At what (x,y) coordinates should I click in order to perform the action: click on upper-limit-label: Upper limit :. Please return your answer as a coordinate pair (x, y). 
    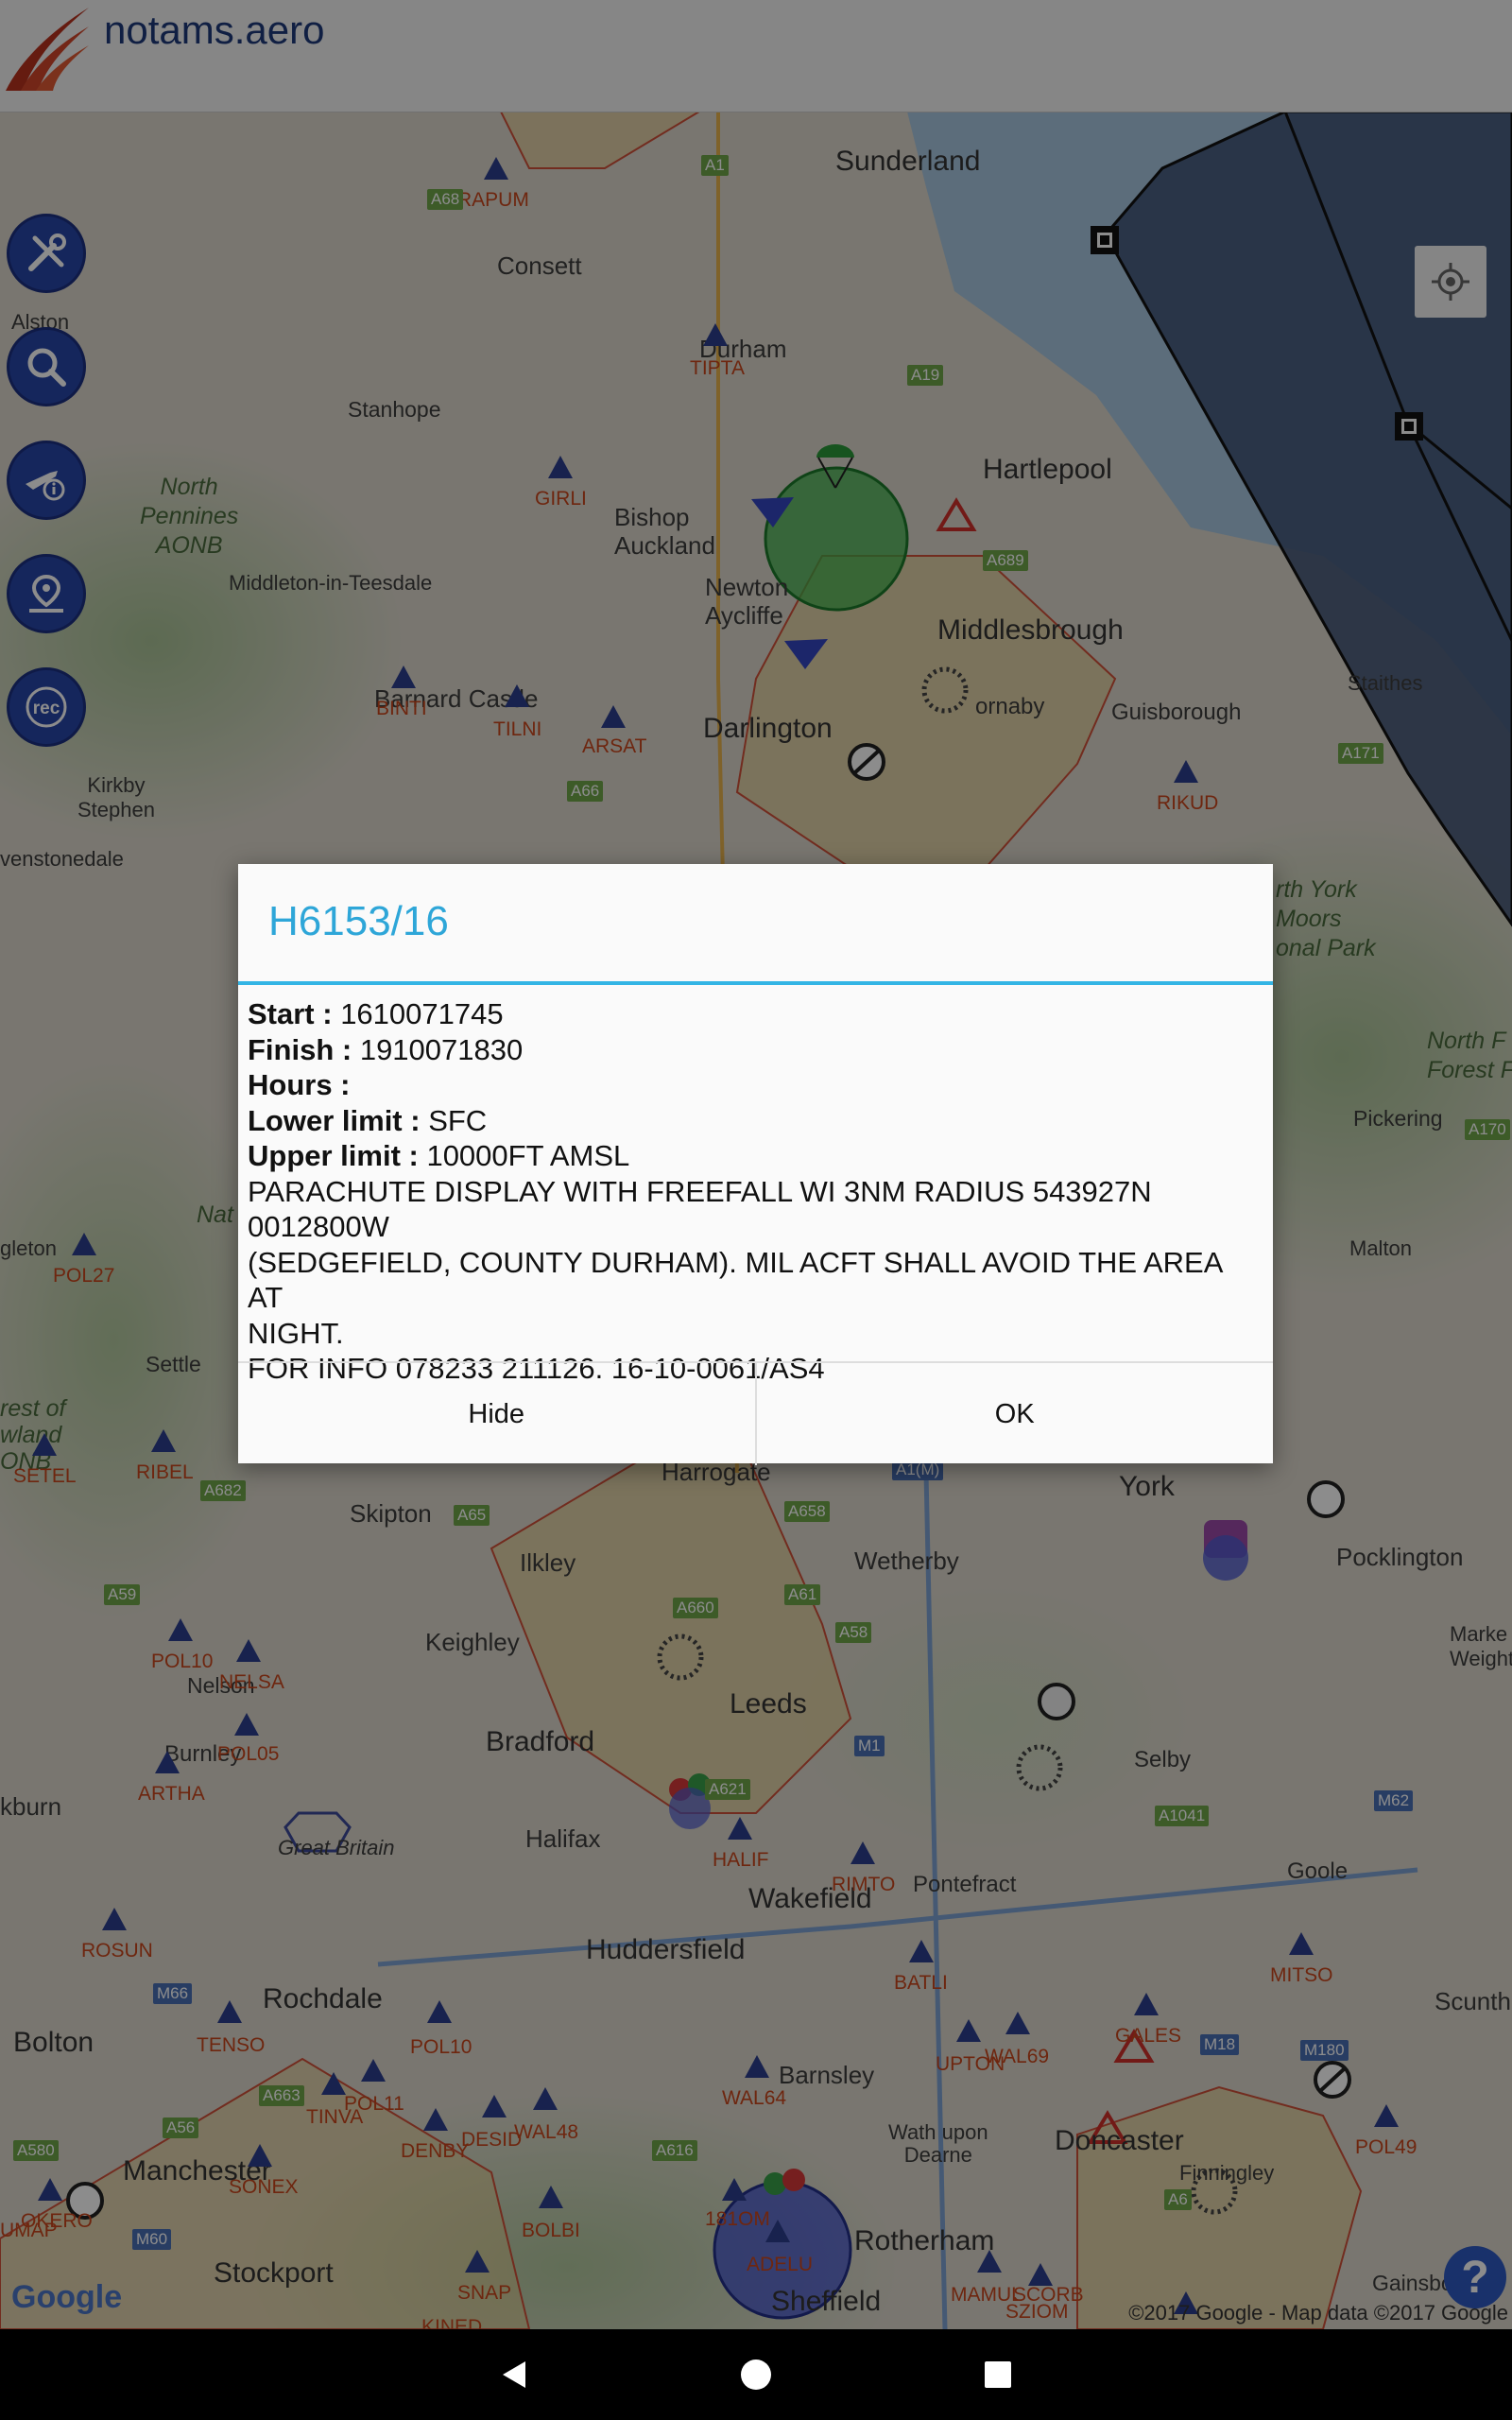
    Looking at the image, I should click on (337, 1155).